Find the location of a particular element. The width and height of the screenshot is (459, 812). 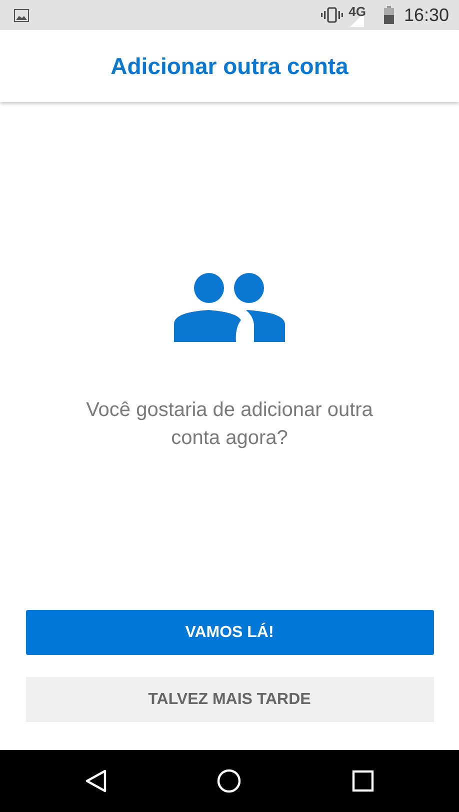

back-icon is located at coordinates (96, 781).